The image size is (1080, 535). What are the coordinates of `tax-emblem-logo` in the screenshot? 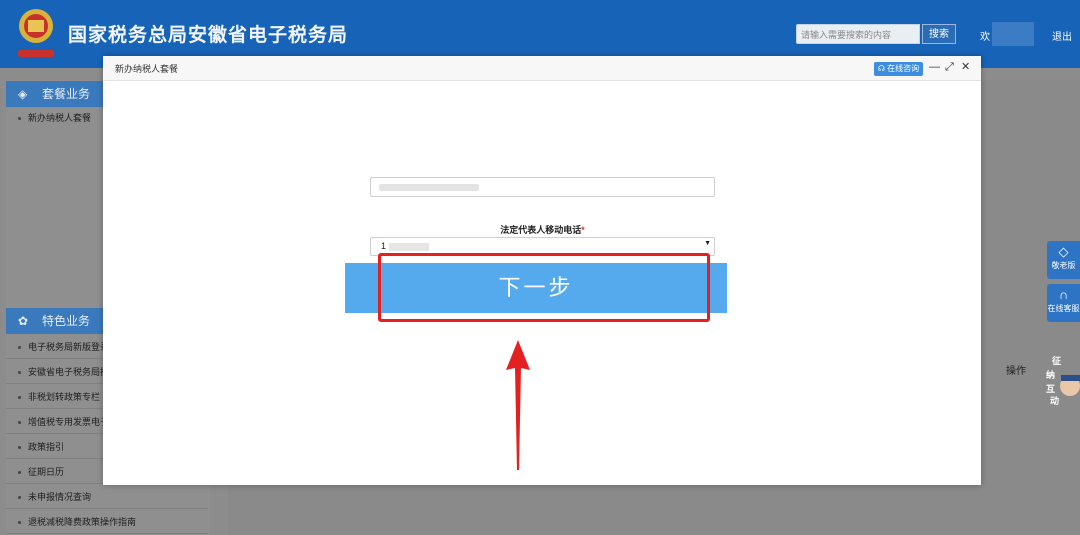 It's located at (36, 33).